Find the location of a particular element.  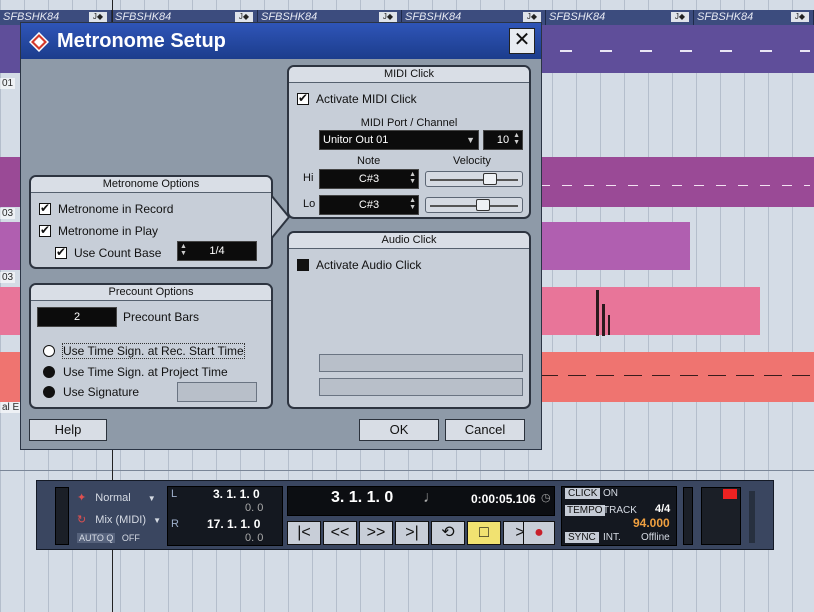

slider-rail is located at coordinates (474, 206).